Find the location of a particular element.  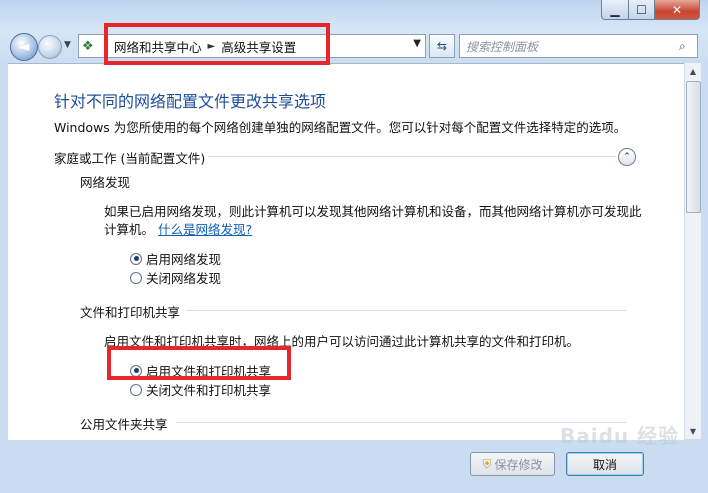

cancel-label: 取消 is located at coordinates (604, 464).